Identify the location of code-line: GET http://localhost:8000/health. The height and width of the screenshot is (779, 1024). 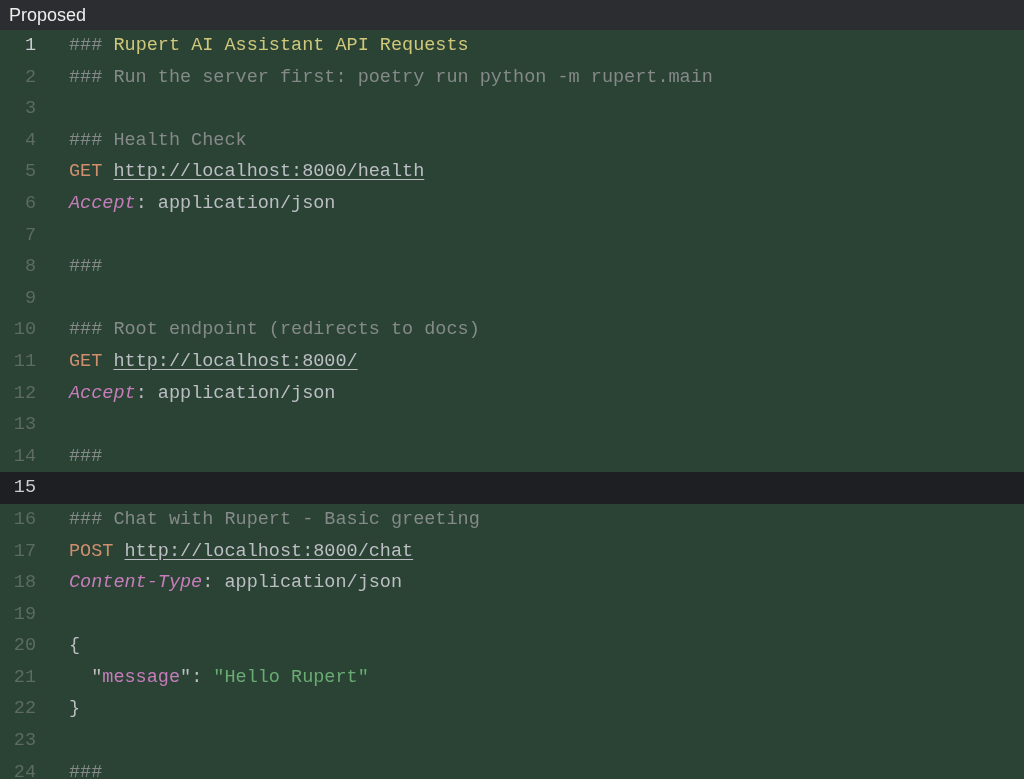
(247, 172).